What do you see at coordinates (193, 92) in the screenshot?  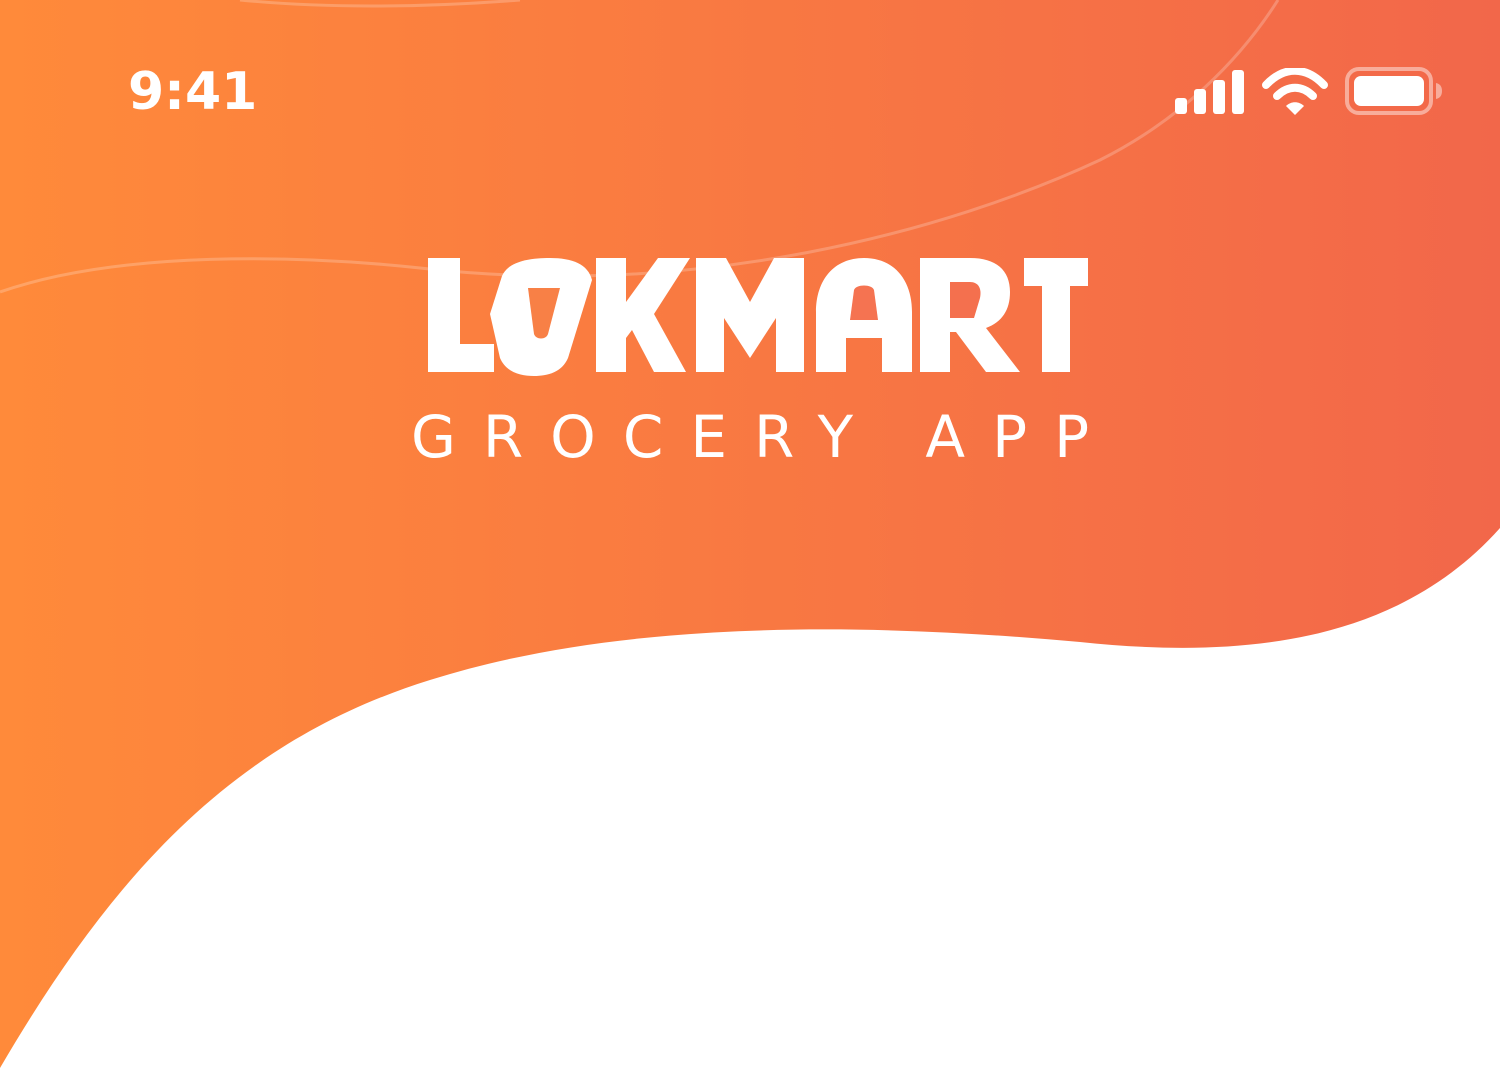 I see `status-time: 9:41` at bounding box center [193, 92].